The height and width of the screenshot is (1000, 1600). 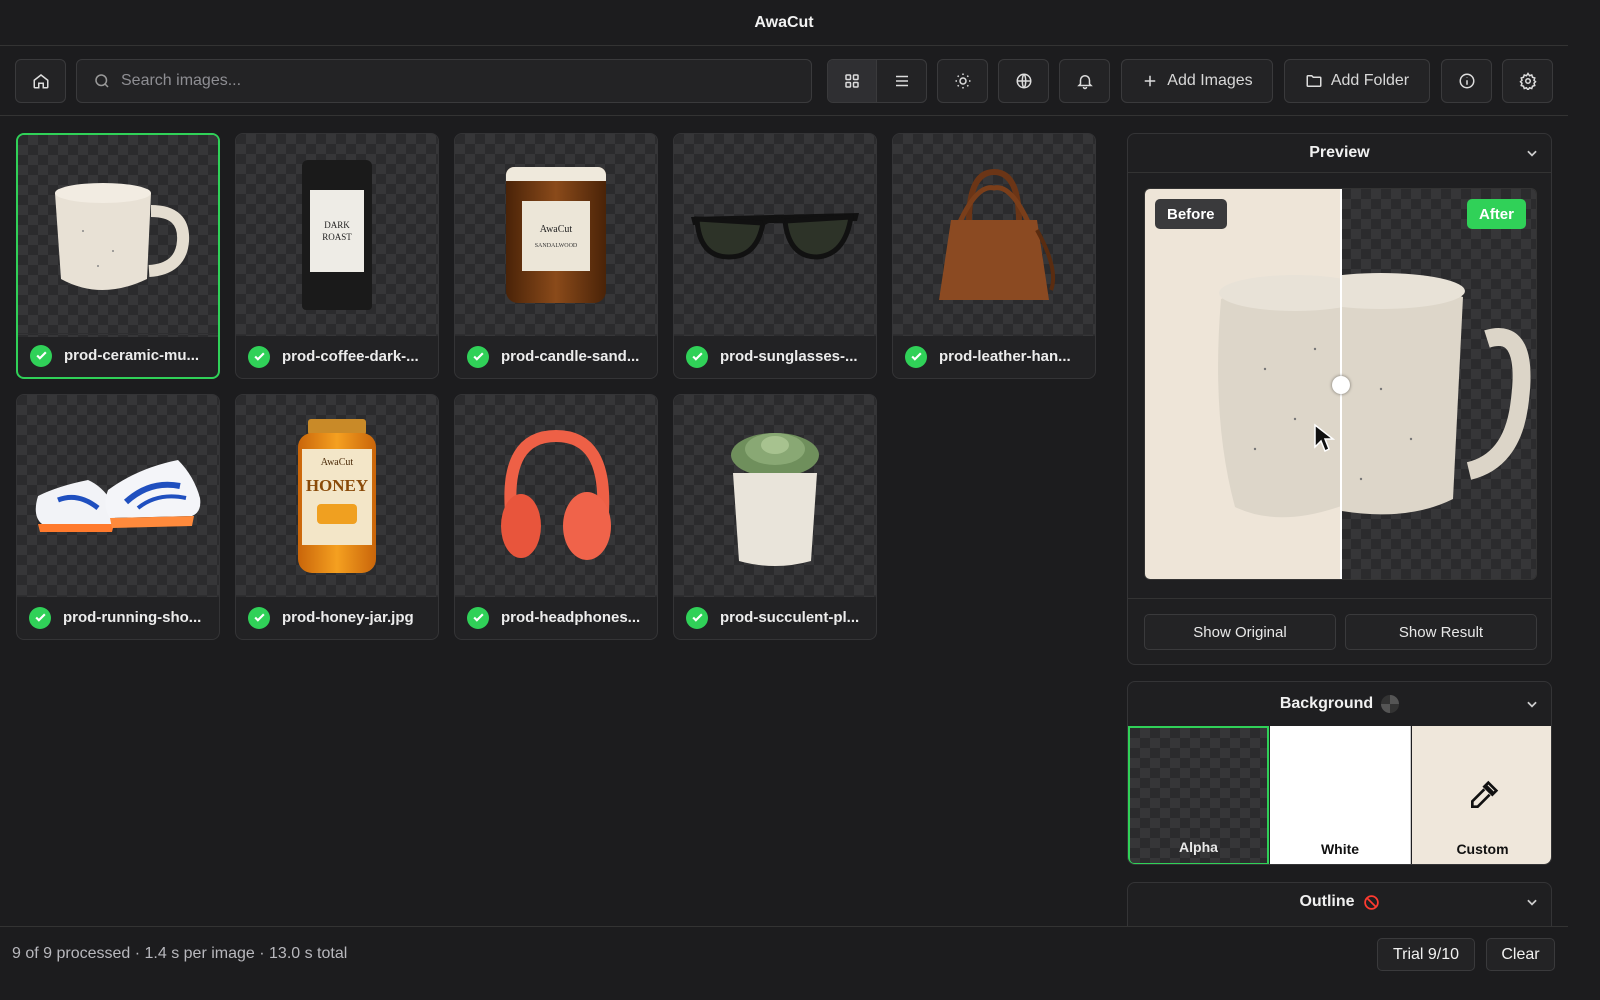 I want to click on globe-icon, so click(x=1023, y=81).